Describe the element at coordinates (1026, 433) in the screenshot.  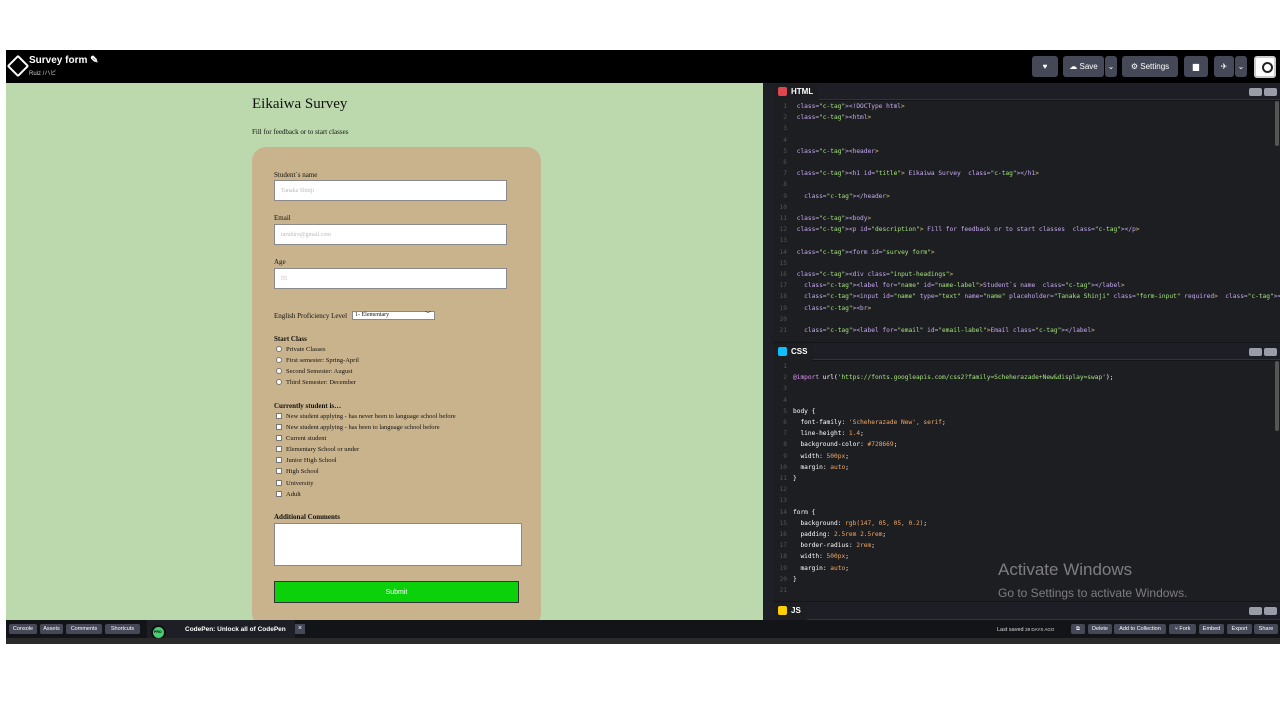
I see `code-line: 7 line-height: 1.4;` at that location.